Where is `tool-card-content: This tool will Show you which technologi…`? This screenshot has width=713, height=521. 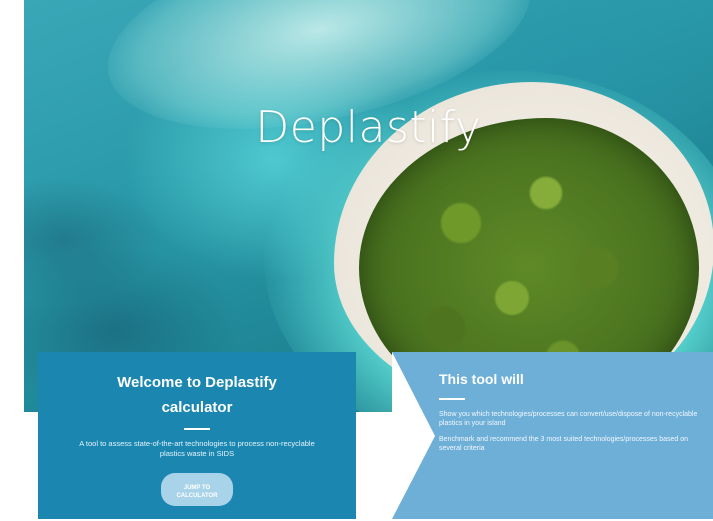
tool-card-content: This tool will Show you which technologi… is located at coordinates (571, 415).